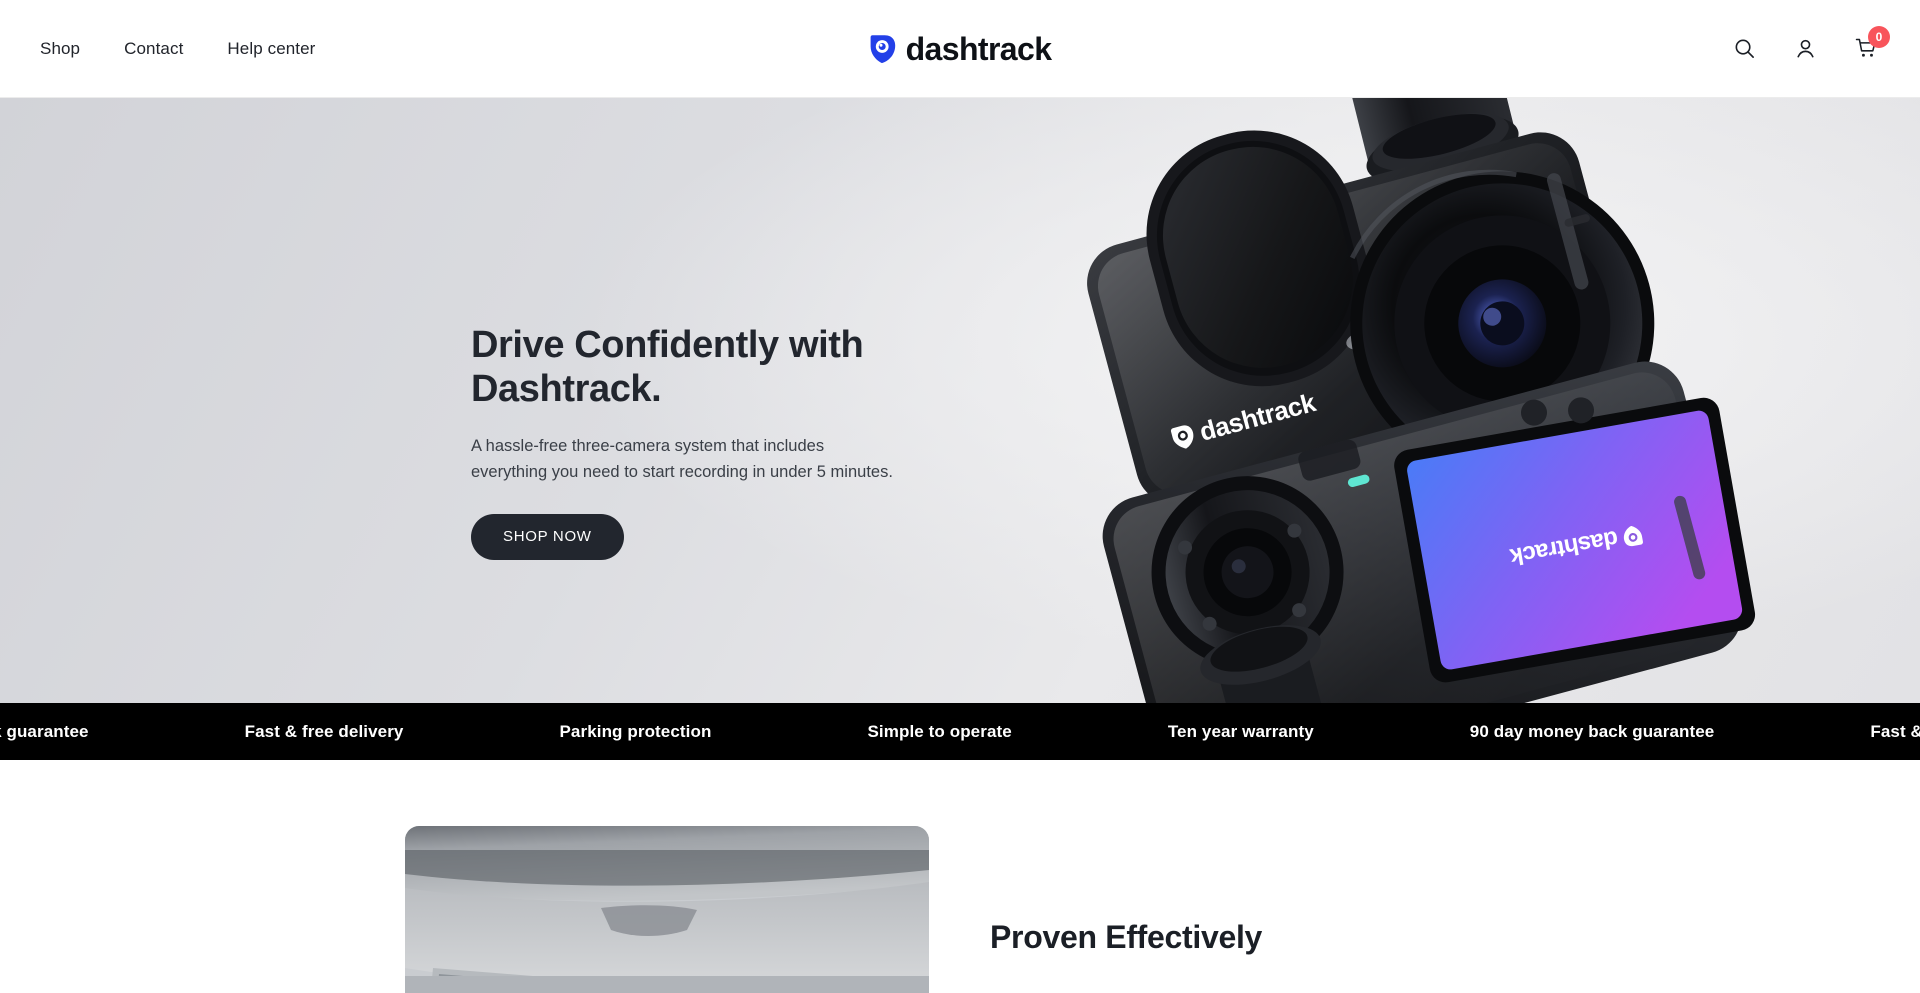 The width and height of the screenshot is (1920, 993). I want to click on site-logo: dashtrack, so click(960, 49).